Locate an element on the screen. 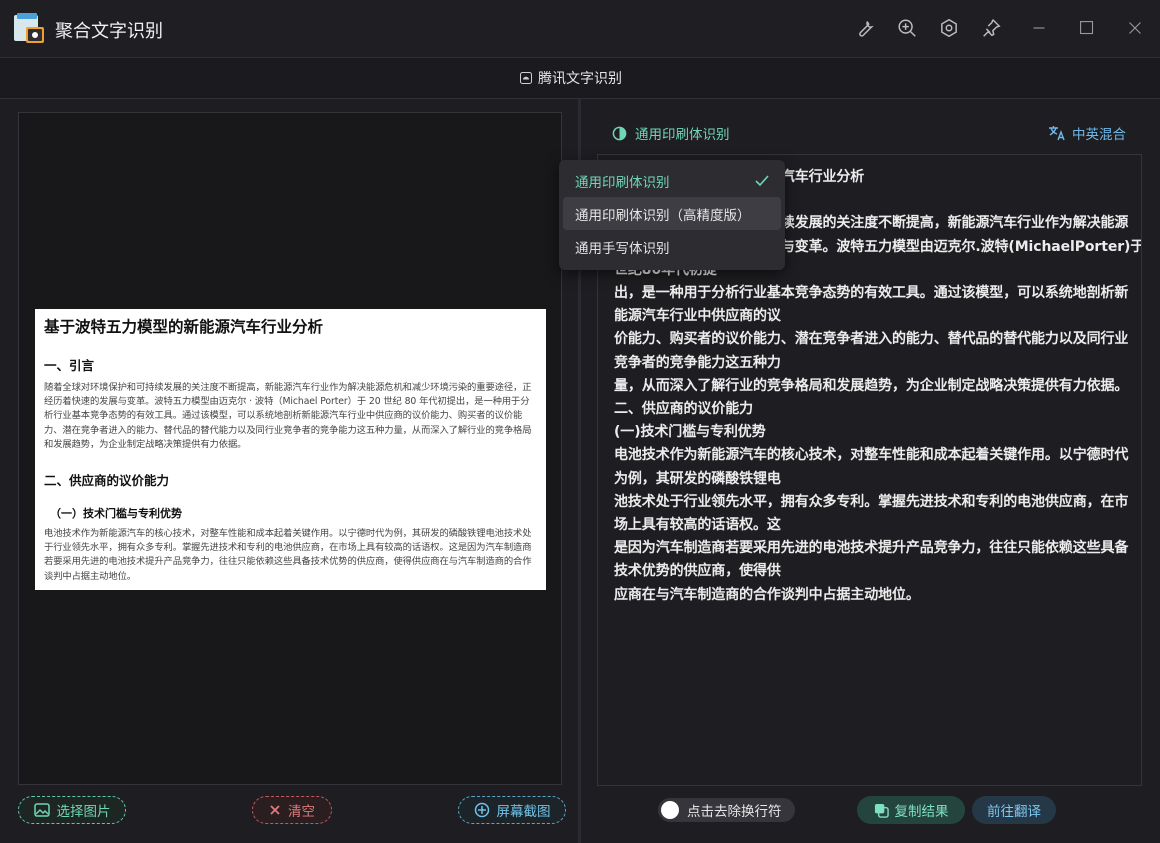 The height and width of the screenshot is (843, 1160). doc-subsection: （一）技术门槛与专利优势 is located at coordinates (116, 514).